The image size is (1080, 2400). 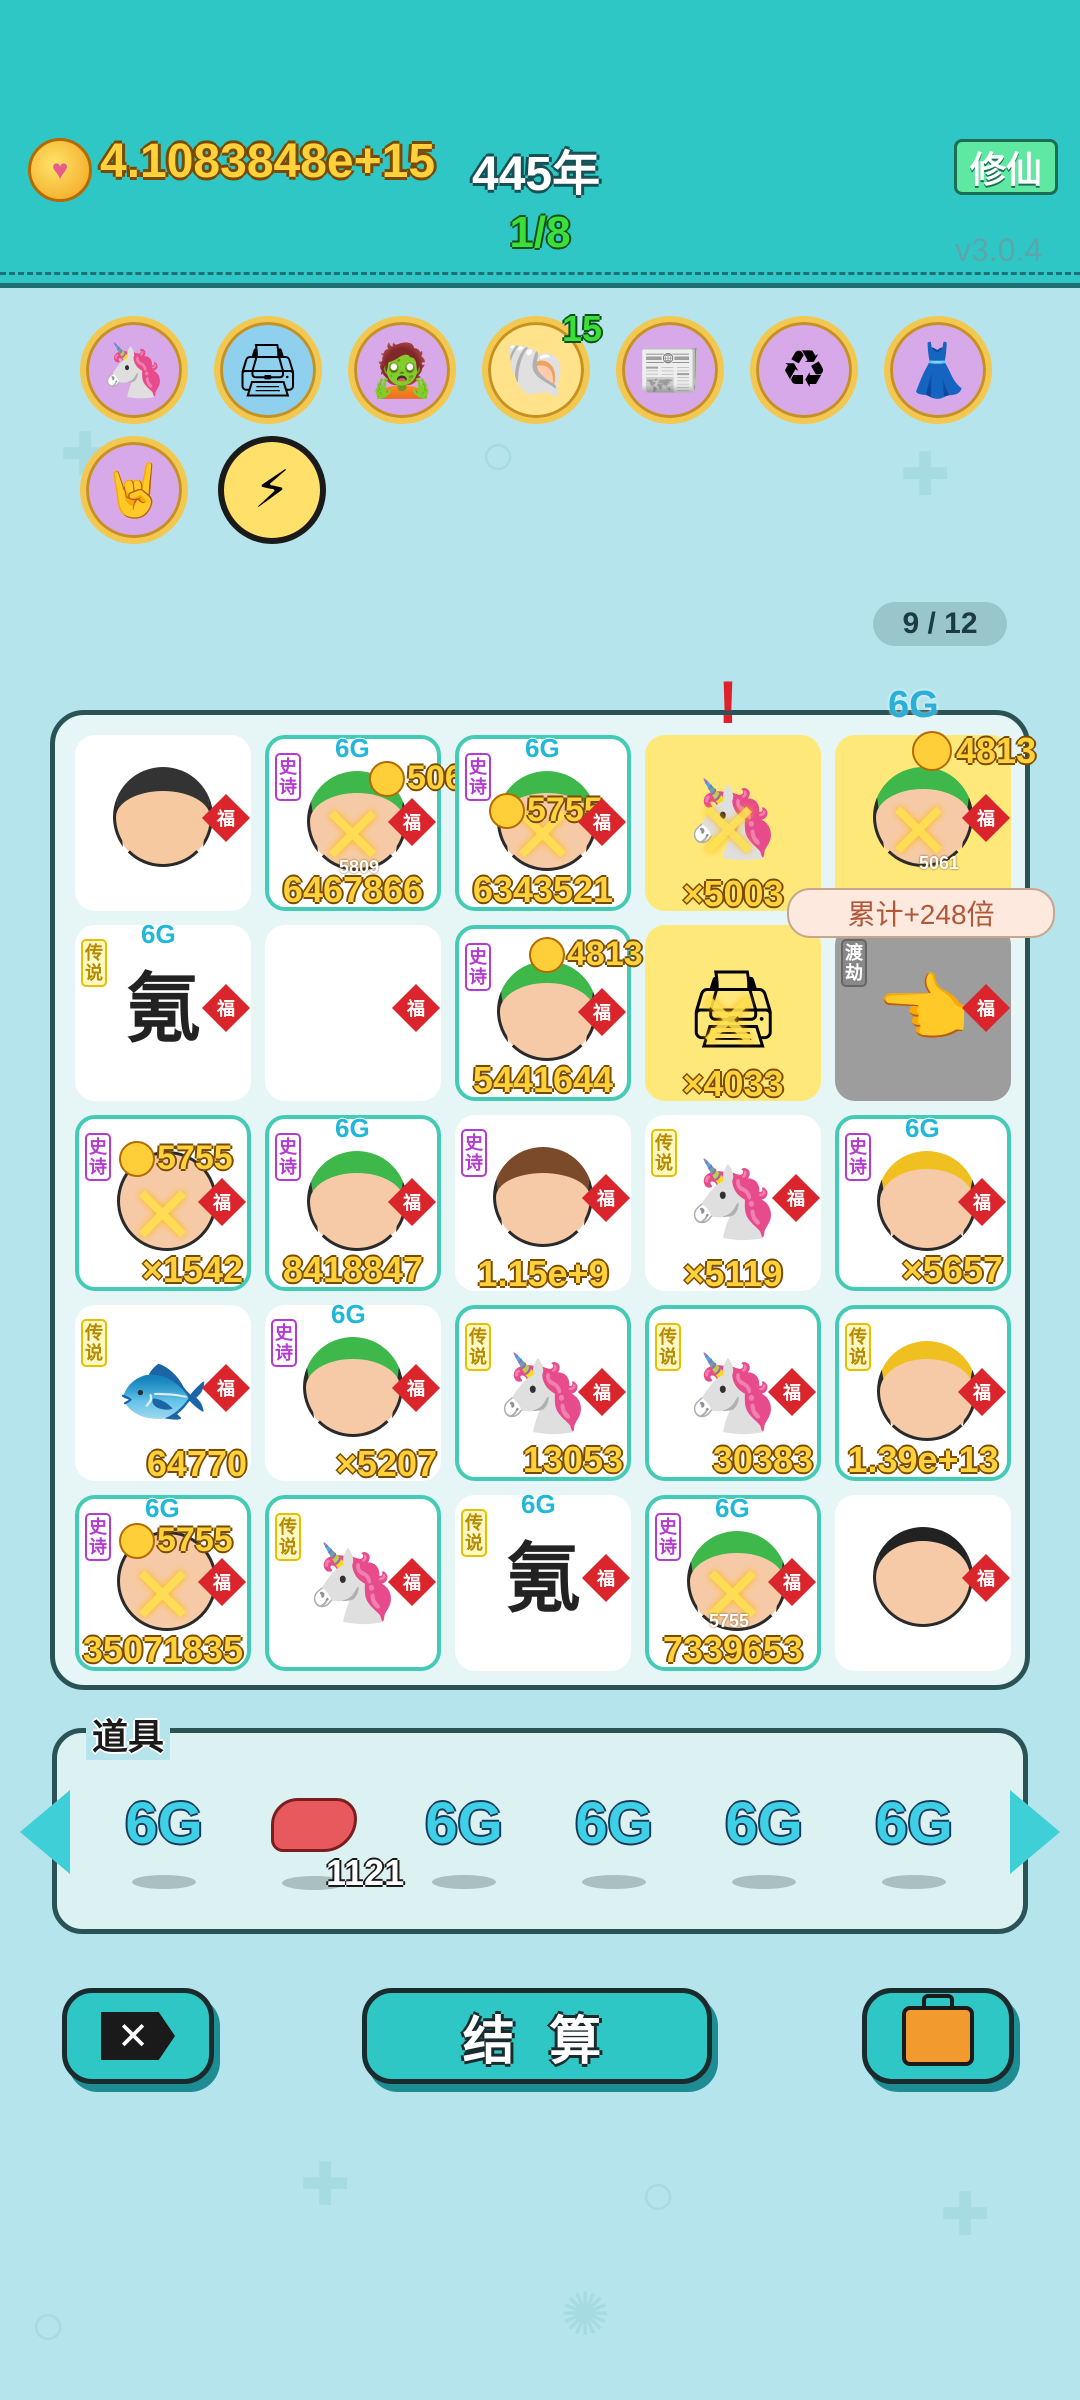 What do you see at coordinates (163, 1203) in the screenshot?
I see `board-cell: 史诗 ✕ 5755 福 ×1542` at bounding box center [163, 1203].